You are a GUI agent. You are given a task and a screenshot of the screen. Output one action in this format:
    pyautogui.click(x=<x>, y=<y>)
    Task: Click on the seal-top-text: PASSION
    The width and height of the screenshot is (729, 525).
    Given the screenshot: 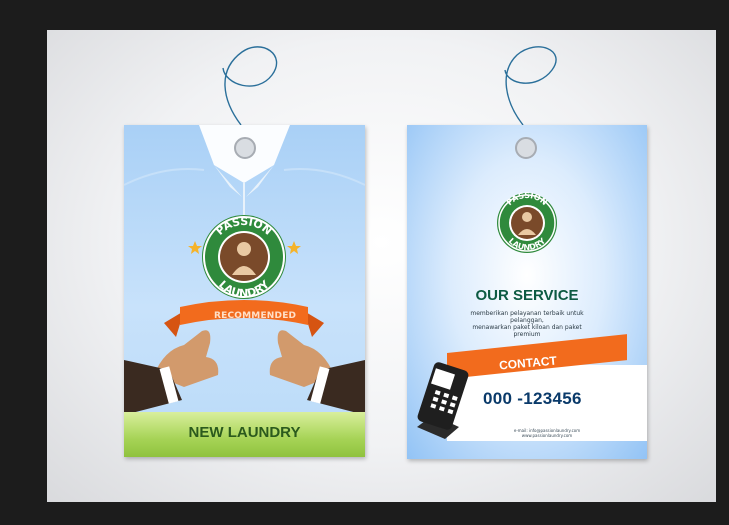 What is the action you would take?
    pyautogui.click(x=243, y=226)
    